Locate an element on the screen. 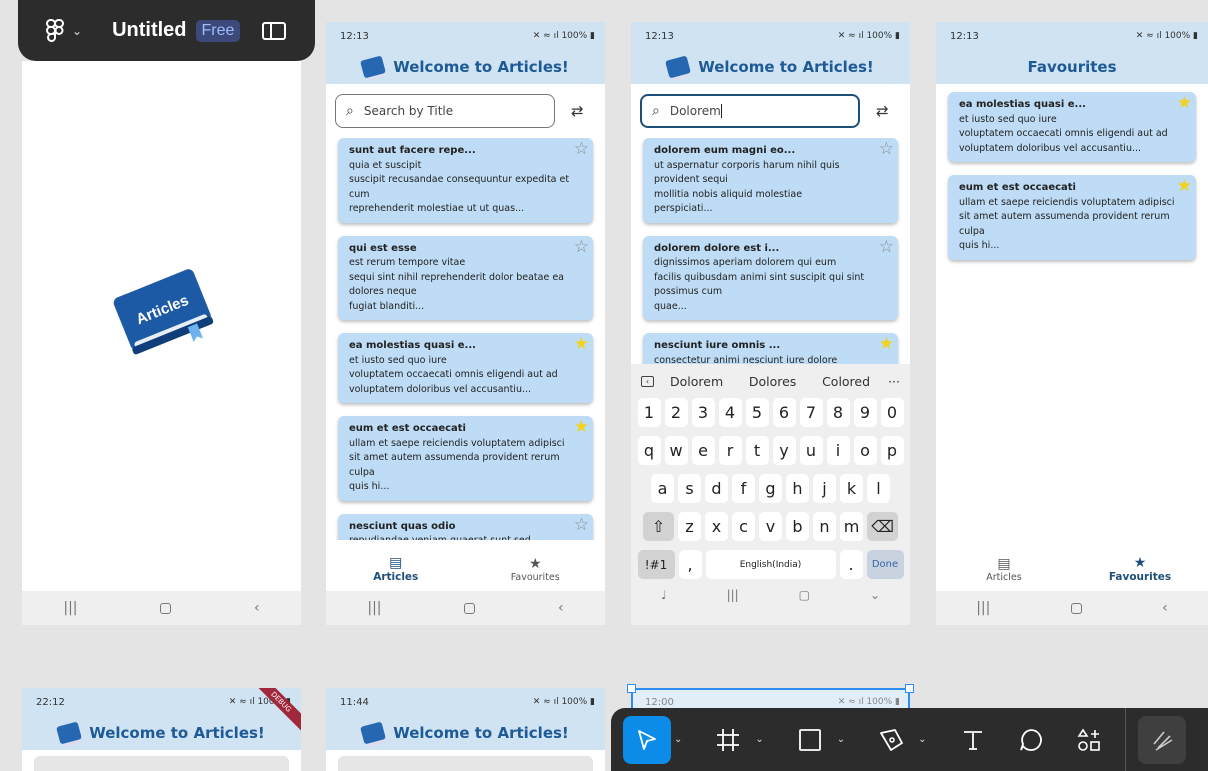 The width and height of the screenshot is (1208, 771). key-p: p is located at coordinates (892, 450).